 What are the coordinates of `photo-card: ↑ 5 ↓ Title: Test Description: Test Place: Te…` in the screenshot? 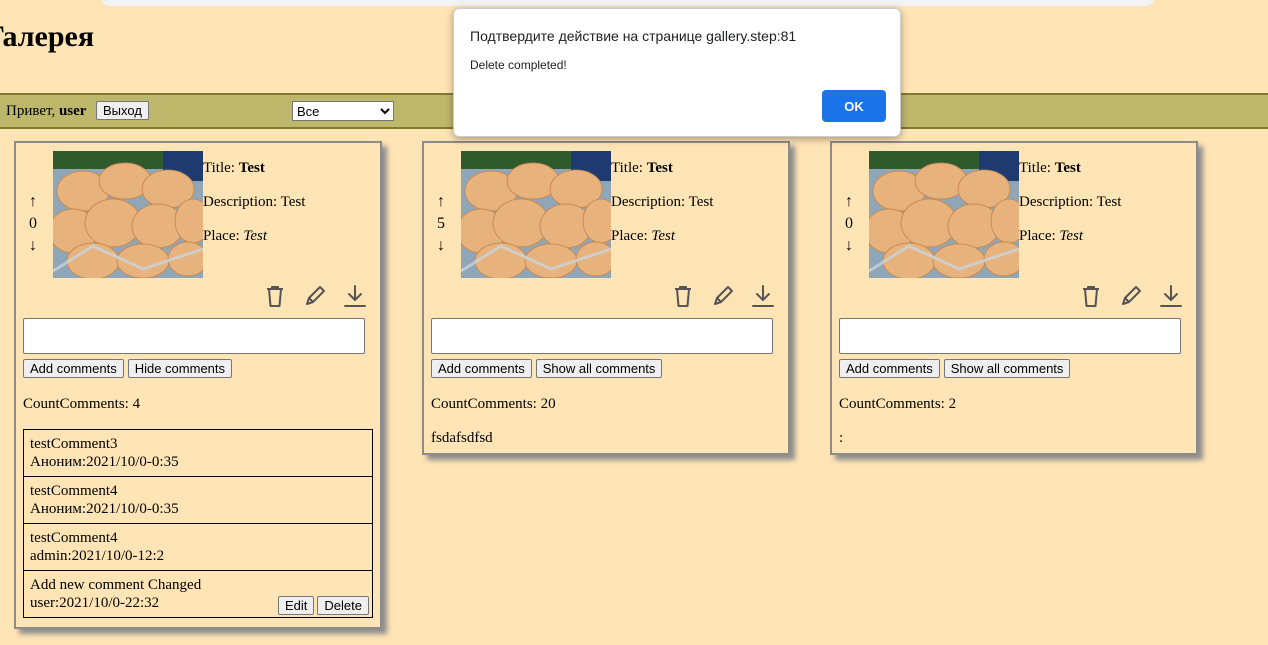 It's located at (606, 298).